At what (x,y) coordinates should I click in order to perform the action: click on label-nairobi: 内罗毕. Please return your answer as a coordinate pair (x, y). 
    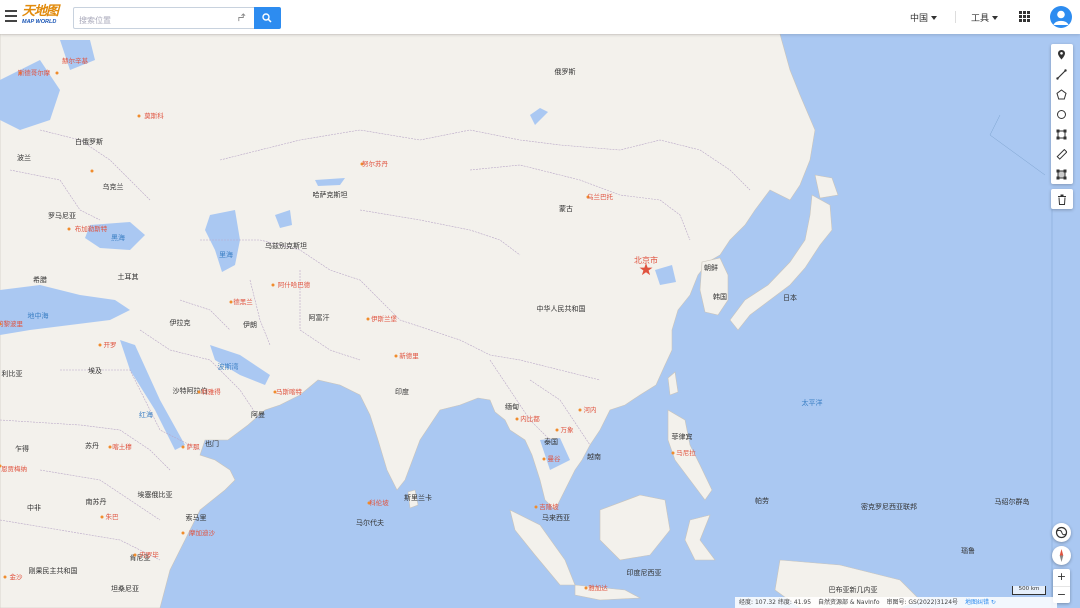
    Looking at the image, I should click on (149, 554).